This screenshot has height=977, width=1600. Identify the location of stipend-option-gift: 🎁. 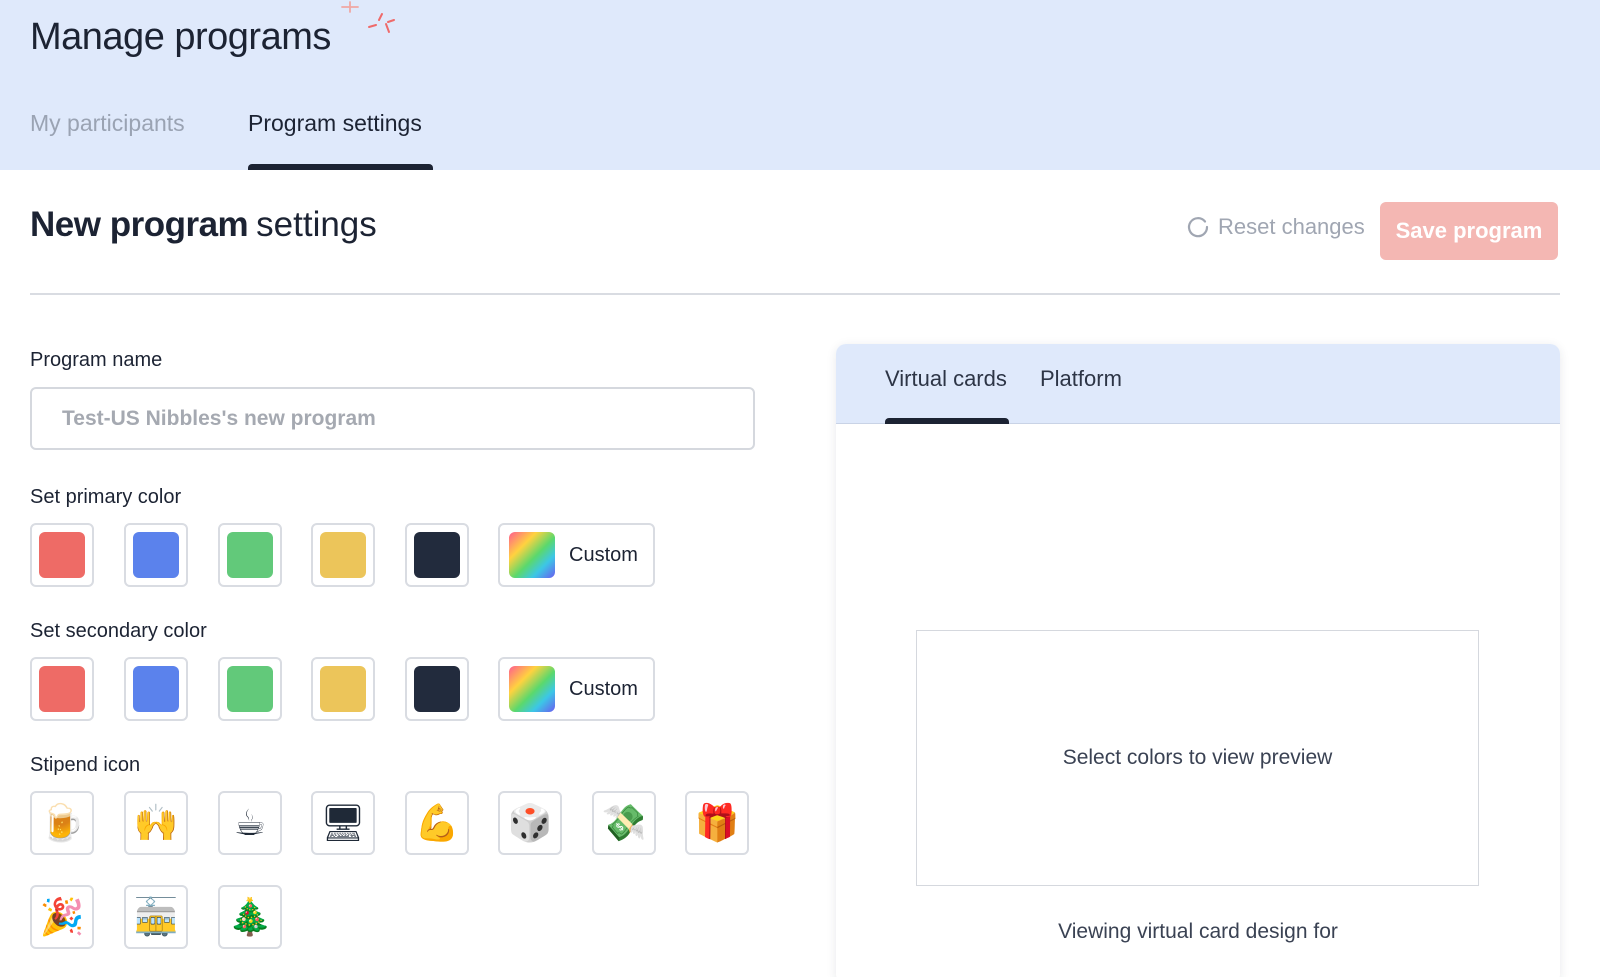
(717, 823).